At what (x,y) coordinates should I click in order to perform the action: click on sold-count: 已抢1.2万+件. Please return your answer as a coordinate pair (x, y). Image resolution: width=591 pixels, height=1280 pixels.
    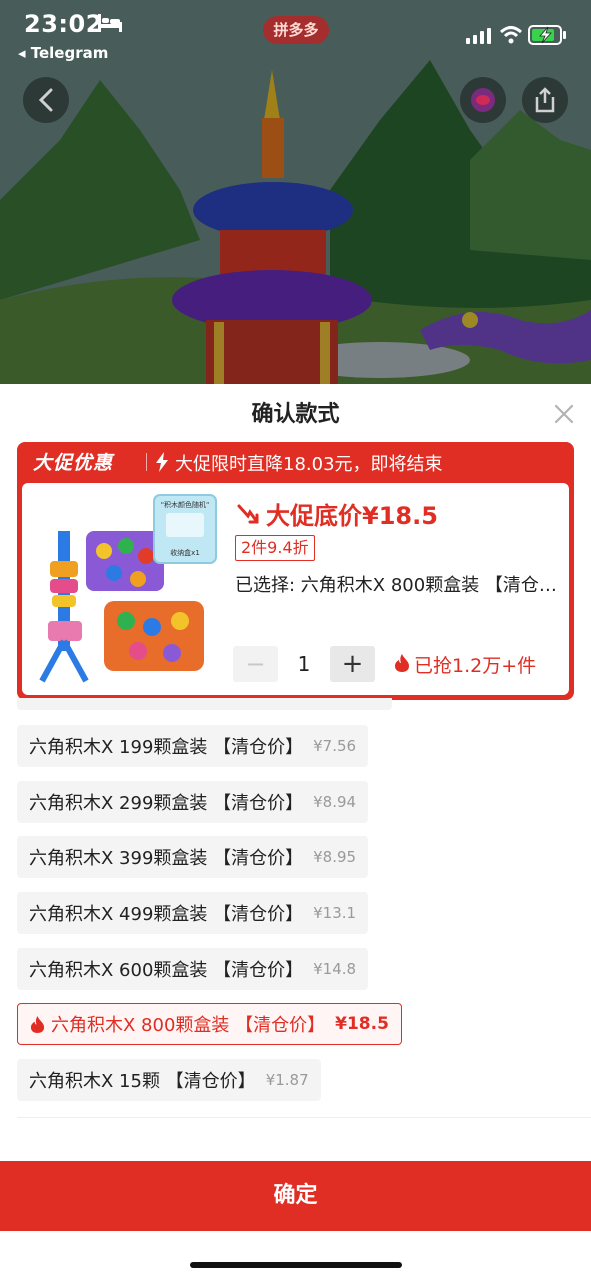
    Looking at the image, I should click on (465, 664).